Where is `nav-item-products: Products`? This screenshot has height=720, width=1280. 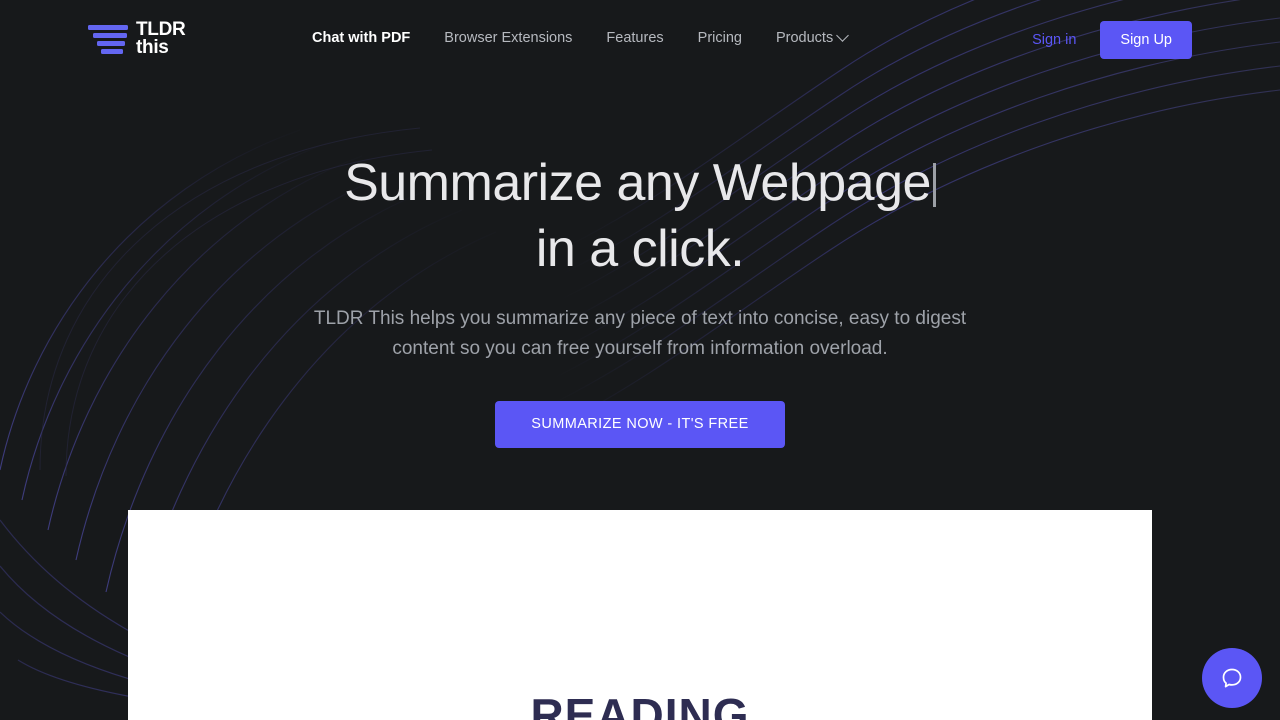
nav-item-products: Products is located at coordinates (811, 37).